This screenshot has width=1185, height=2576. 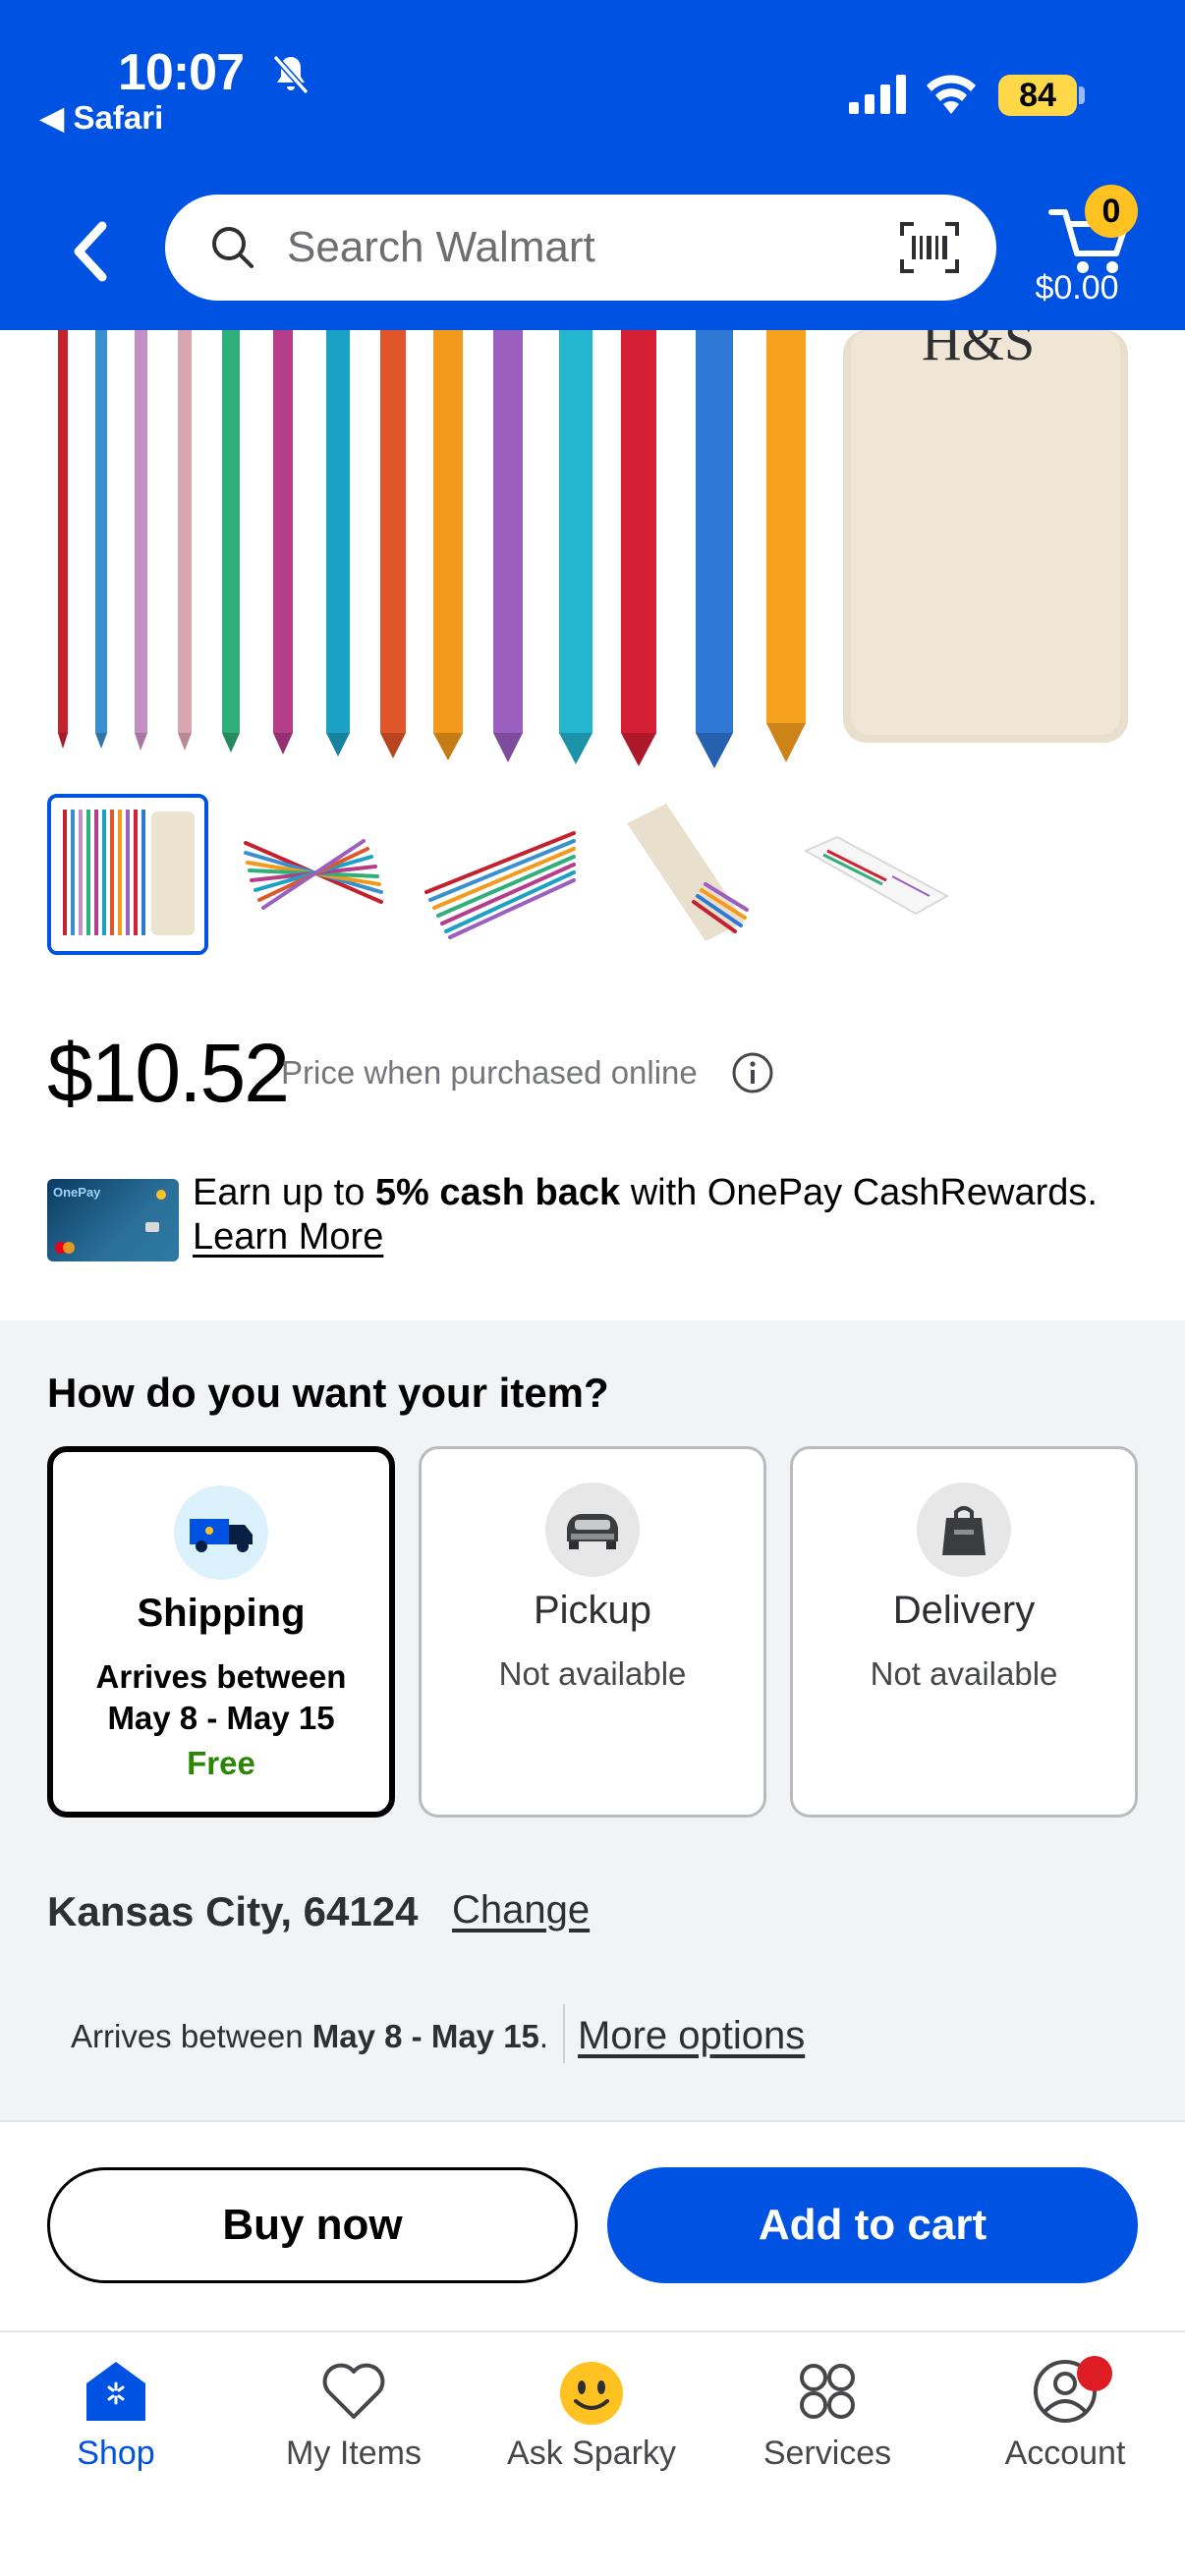 What do you see at coordinates (592, 2121) in the screenshot?
I see `section-divider` at bounding box center [592, 2121].